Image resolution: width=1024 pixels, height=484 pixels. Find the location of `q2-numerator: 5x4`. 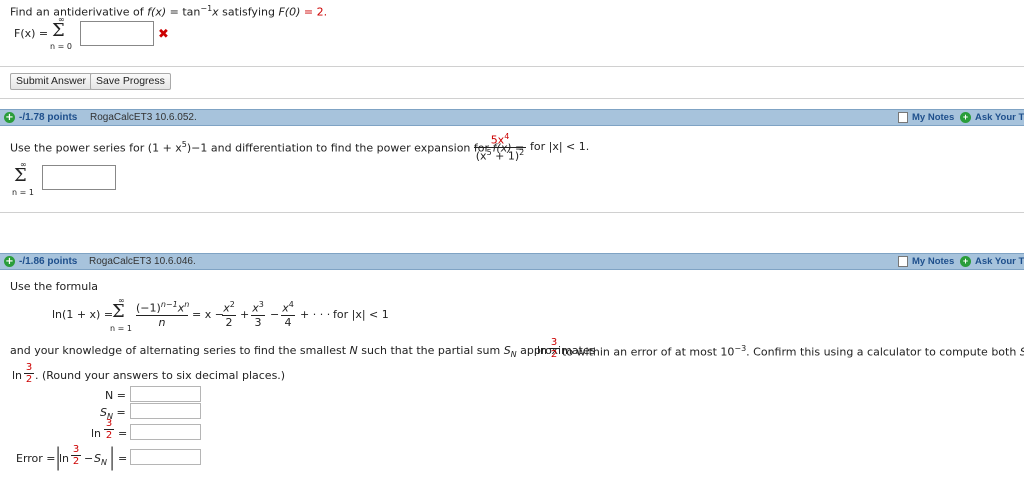

q2-numerator: 5x4 is located at coordinates (500, 139).